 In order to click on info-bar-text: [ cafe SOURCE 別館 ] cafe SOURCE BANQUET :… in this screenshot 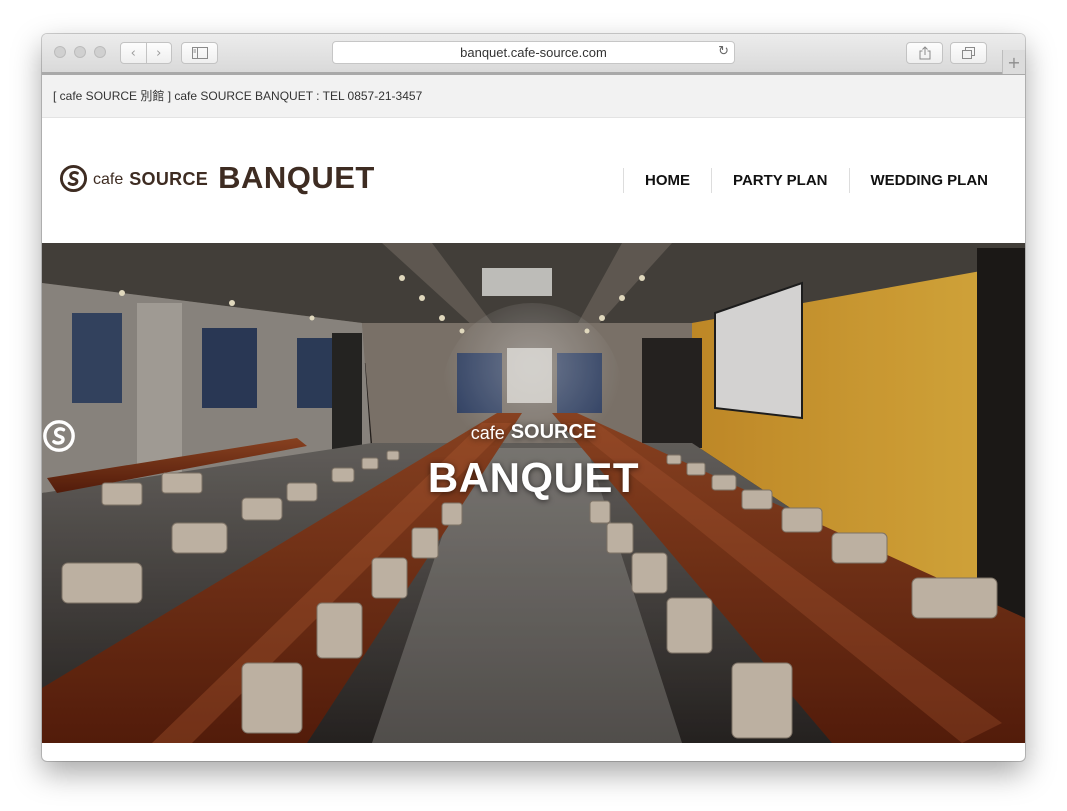, I will do `click(238, 96)`.